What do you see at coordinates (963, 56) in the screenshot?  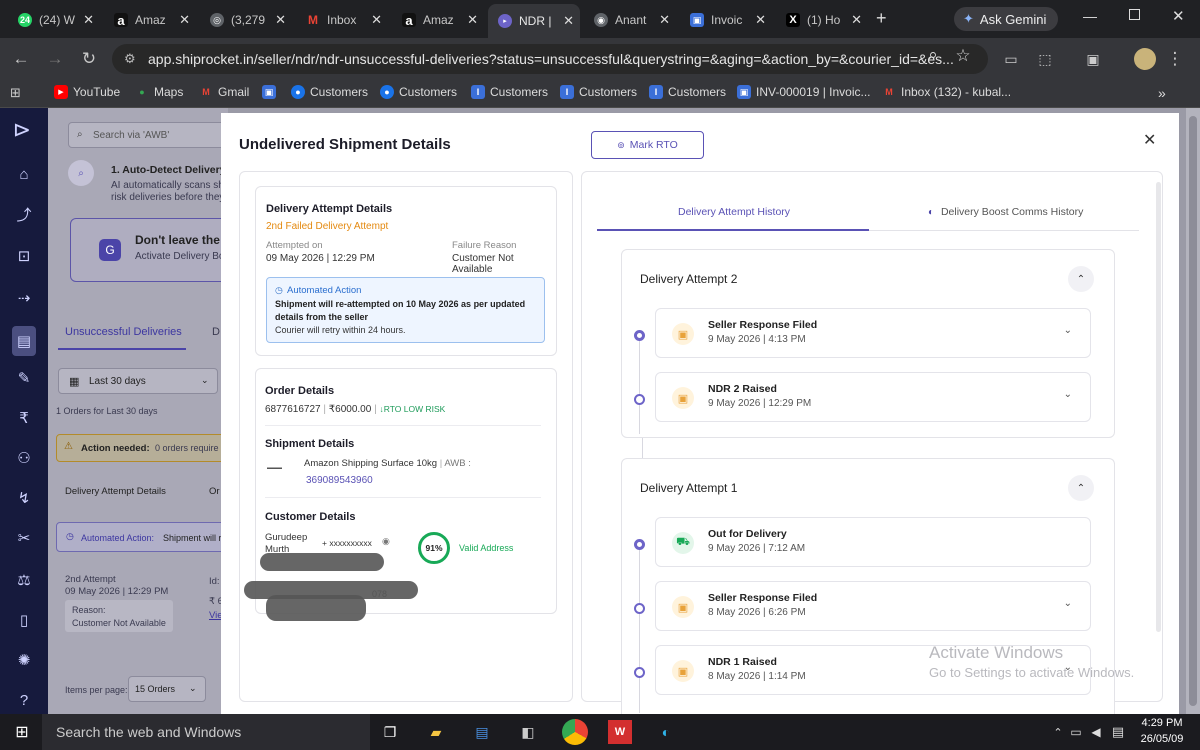 I see `bookmark-star-icon: ☆` at bounding box center [963, 56].